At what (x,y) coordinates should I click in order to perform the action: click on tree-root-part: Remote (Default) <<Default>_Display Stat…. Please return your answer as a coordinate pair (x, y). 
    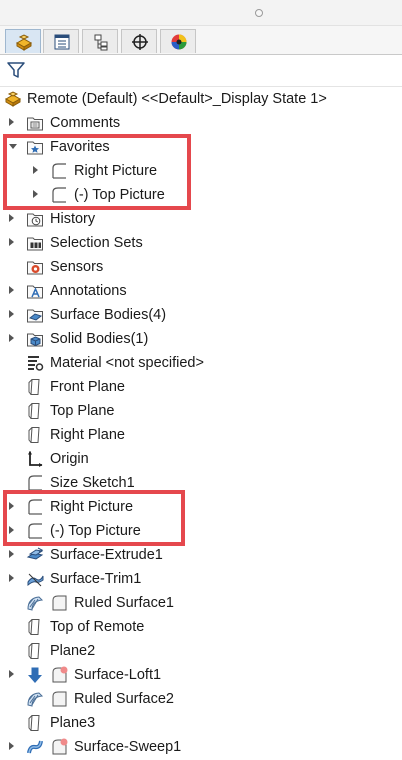
    Looking at the image, I should click on (201, 99).